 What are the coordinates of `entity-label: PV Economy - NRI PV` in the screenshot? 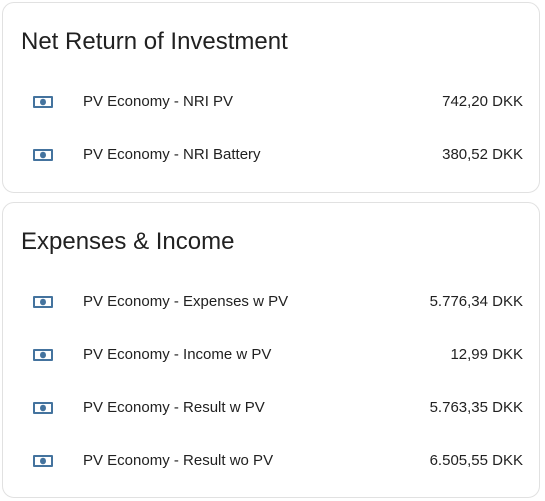 It's located at (158, 101).